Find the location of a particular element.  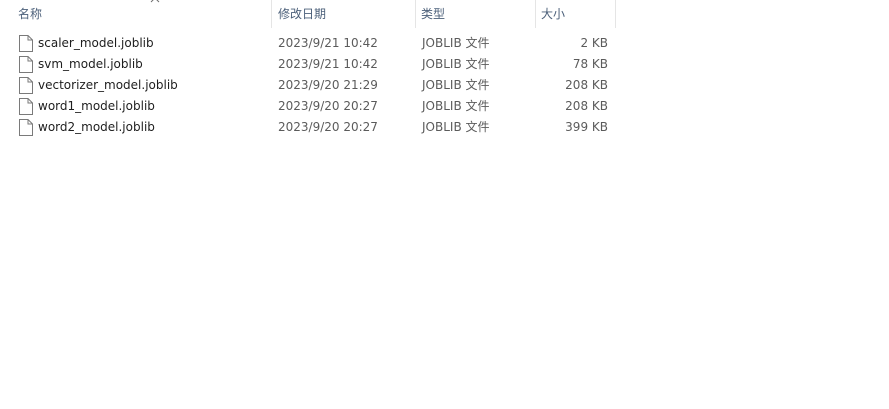

column-header-row: 名称 修改日期 类型 大小 is located at coordinates (308, 14).